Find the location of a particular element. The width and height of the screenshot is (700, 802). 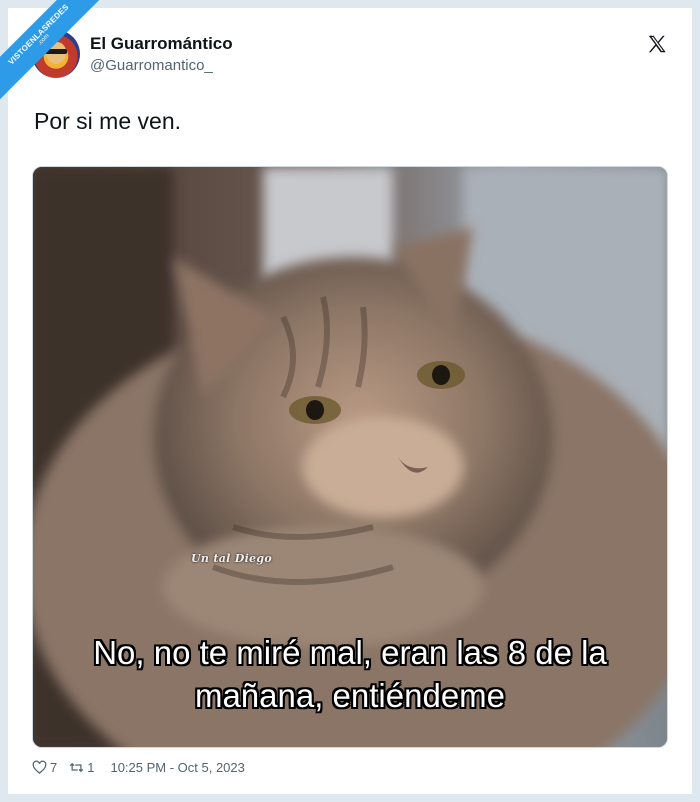

retweet-button: 1 is located at coordinates (81, 767).